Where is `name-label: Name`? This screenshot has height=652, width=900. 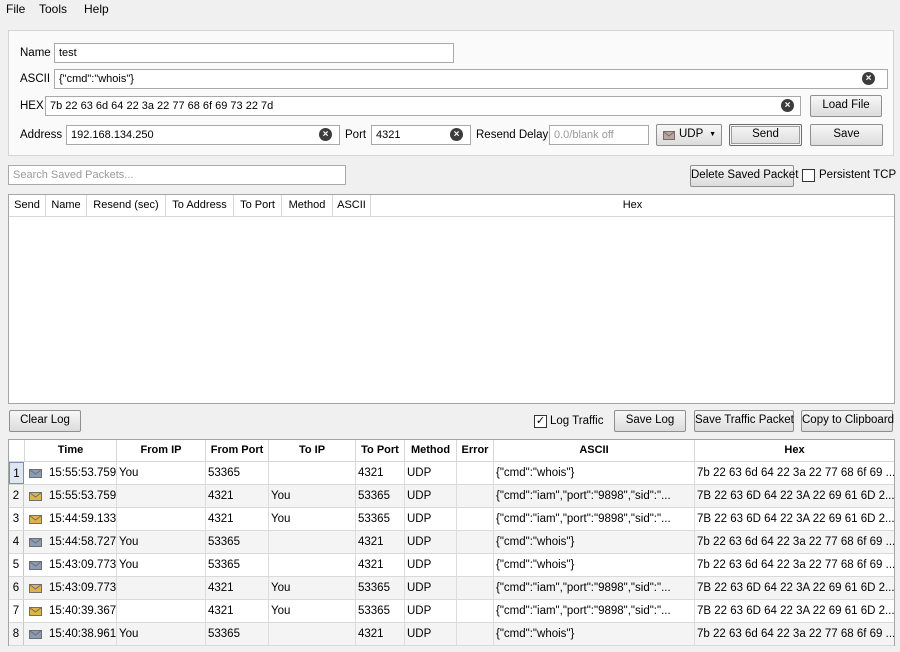
name-label: Name is located at coordinates (35, 53).